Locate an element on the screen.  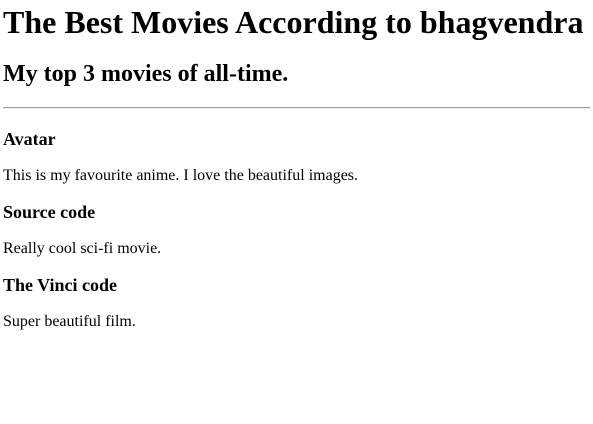
movie-title: The Vinci code is located at coordinates (60, 285).